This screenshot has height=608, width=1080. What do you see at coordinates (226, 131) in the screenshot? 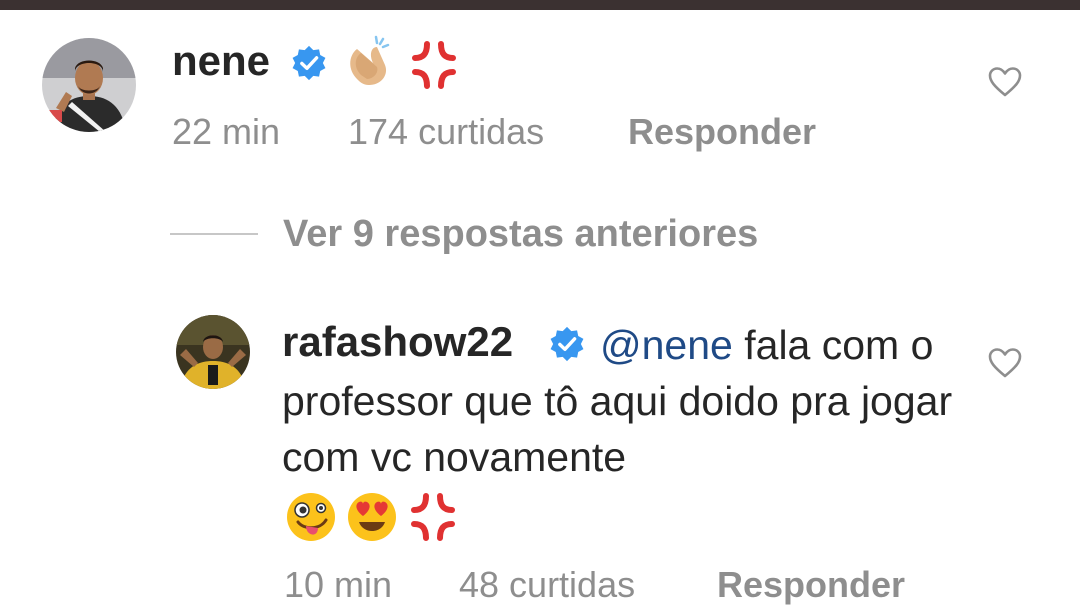
I see `comment-timestamp: 22 min` at bounding box center [226, 131].